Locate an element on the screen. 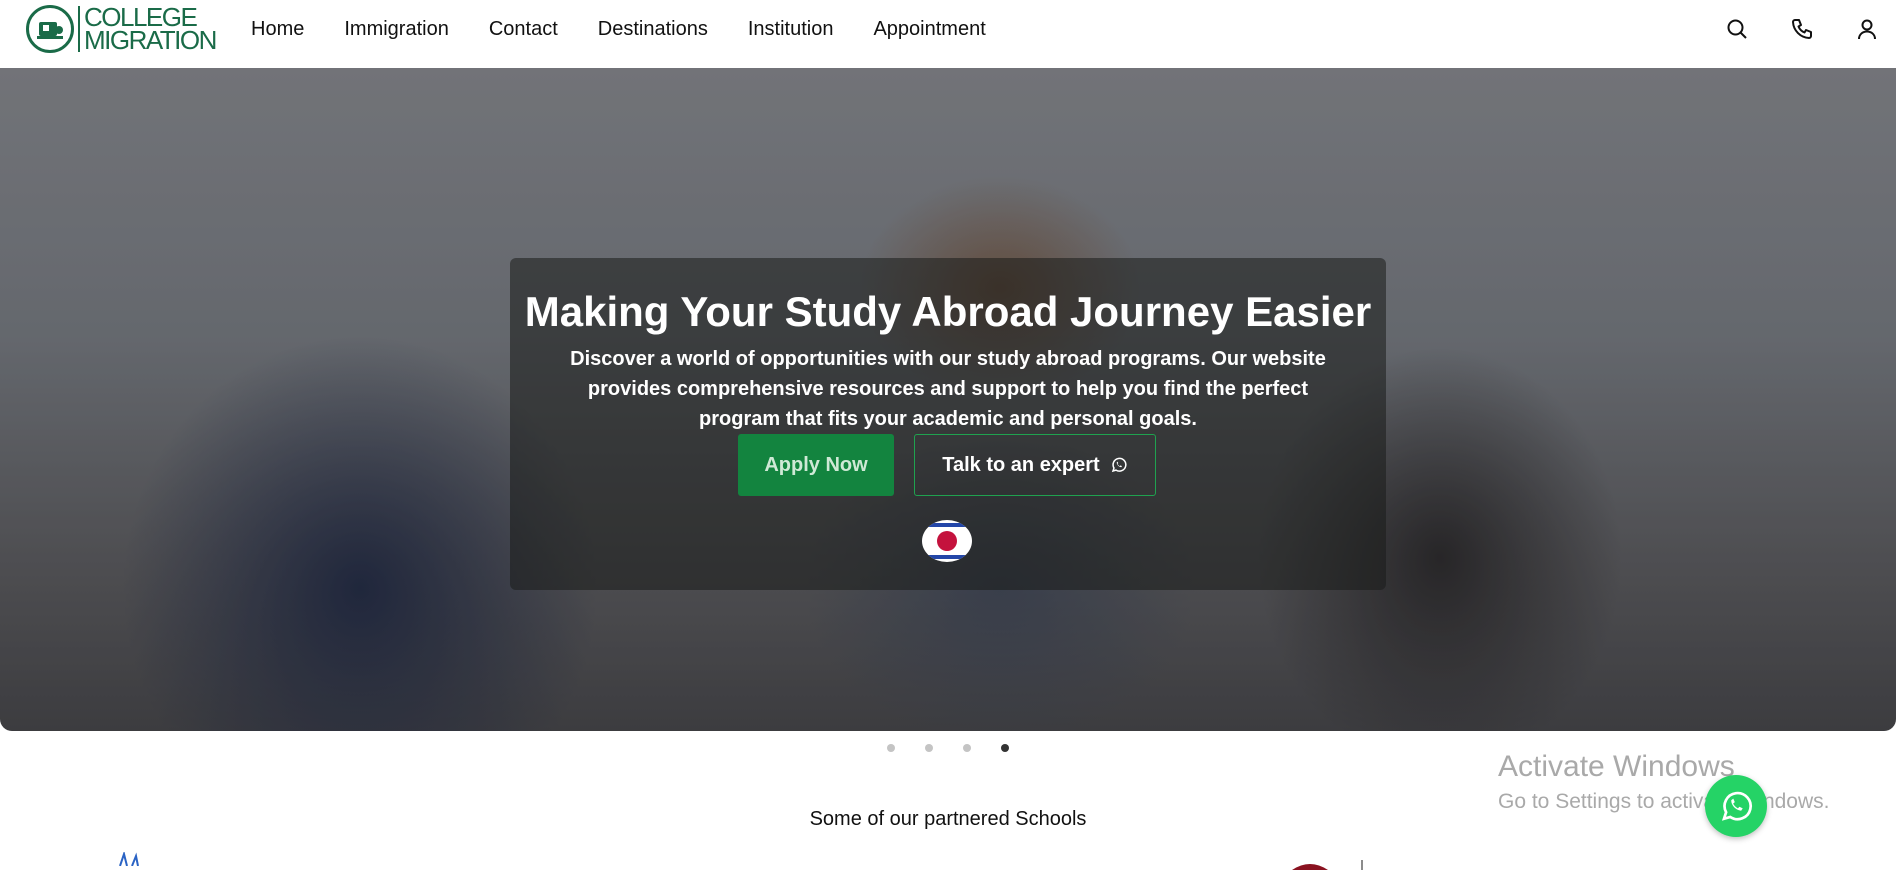 The image size is (1896, 875). nav-institution: Institution is located at coordinates (791, 29).